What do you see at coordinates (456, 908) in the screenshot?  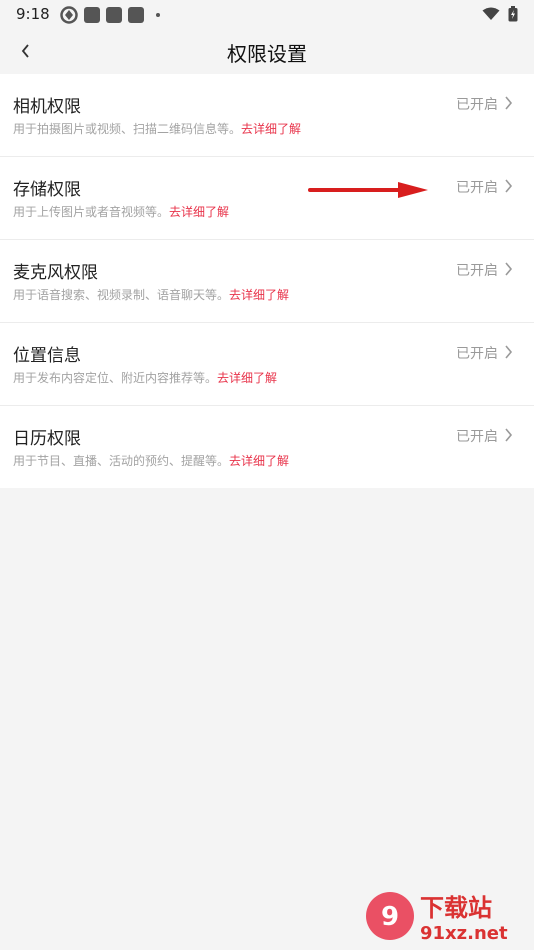 I see `watermark-cn: 下载站` at bounding box center [456, 908].